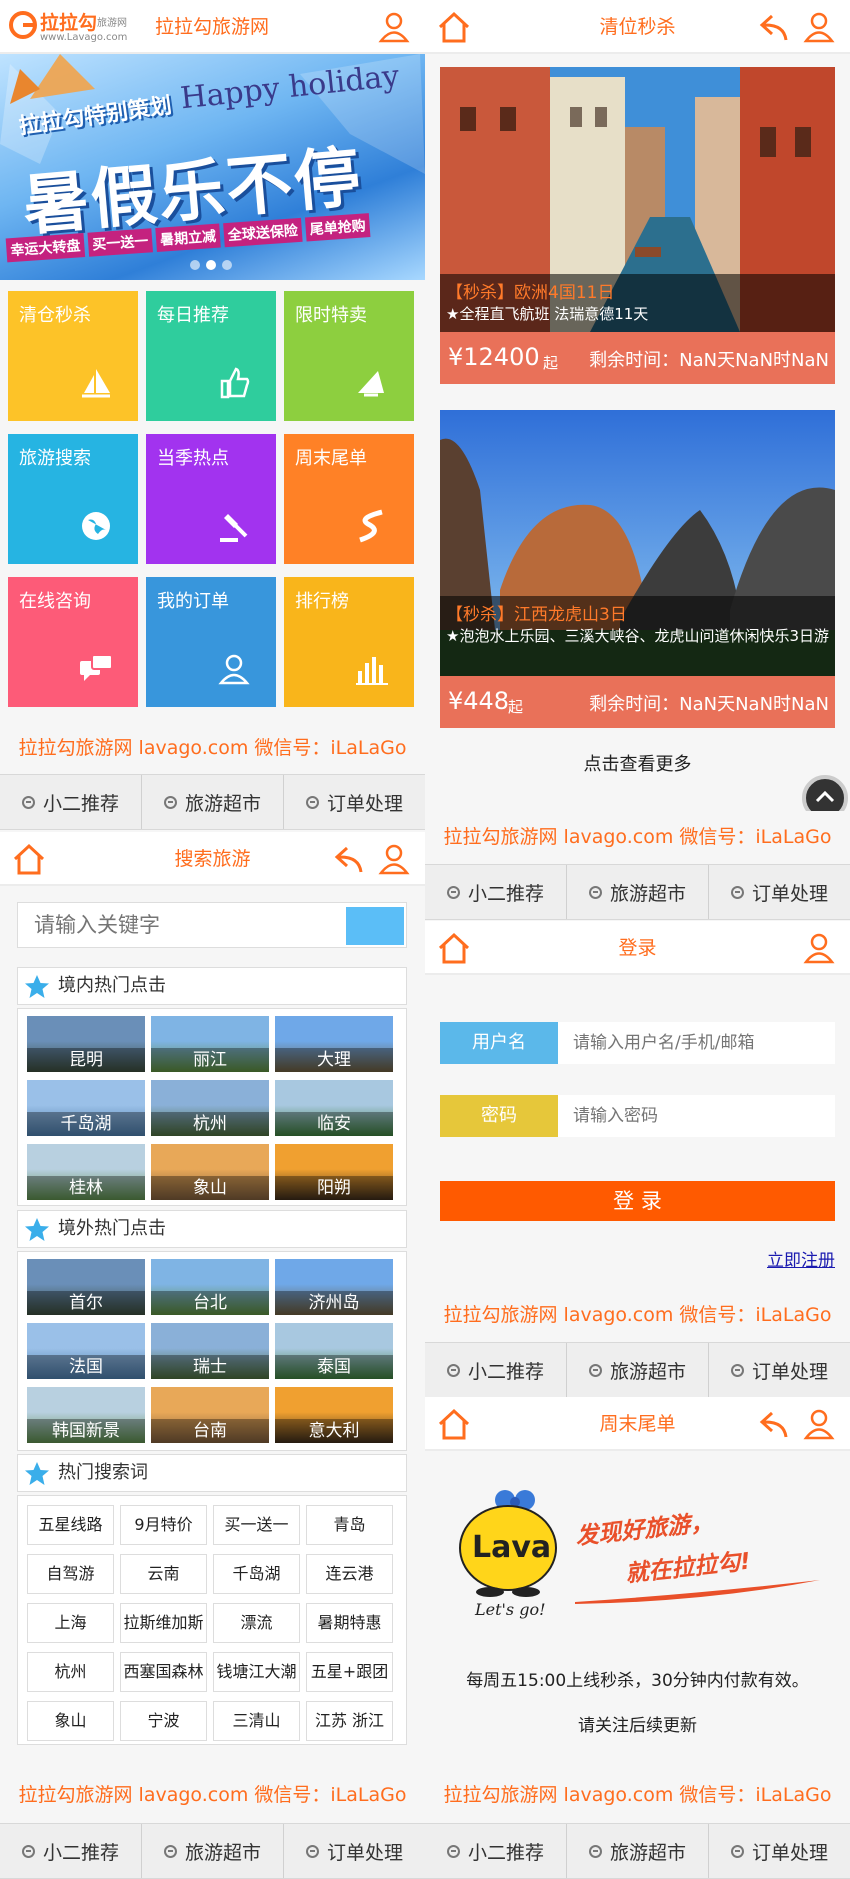 This screenshot has height=1879, width=850. I want to click on destination-tile: 台北, so click(210, 1287).